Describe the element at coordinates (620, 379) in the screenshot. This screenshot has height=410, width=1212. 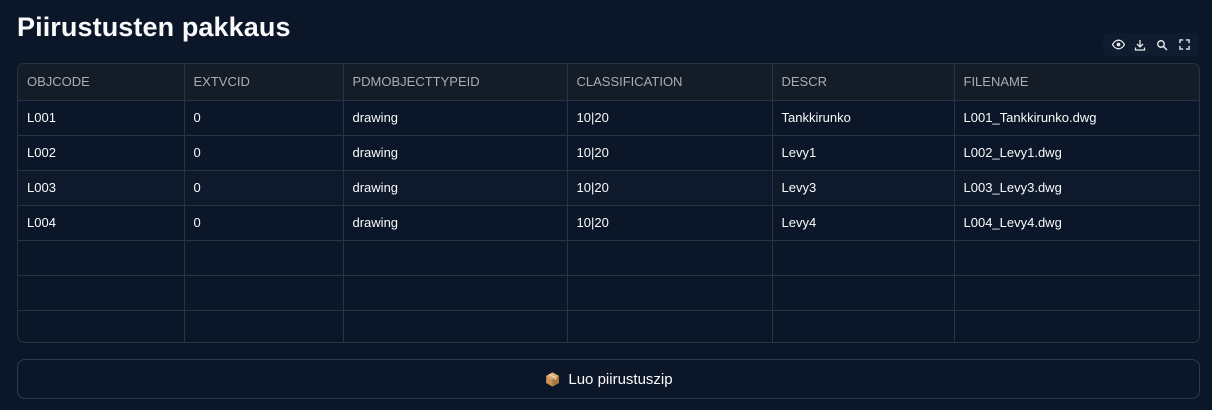
I see `create-zip-button-label: Luo piirustuszip` at that location.